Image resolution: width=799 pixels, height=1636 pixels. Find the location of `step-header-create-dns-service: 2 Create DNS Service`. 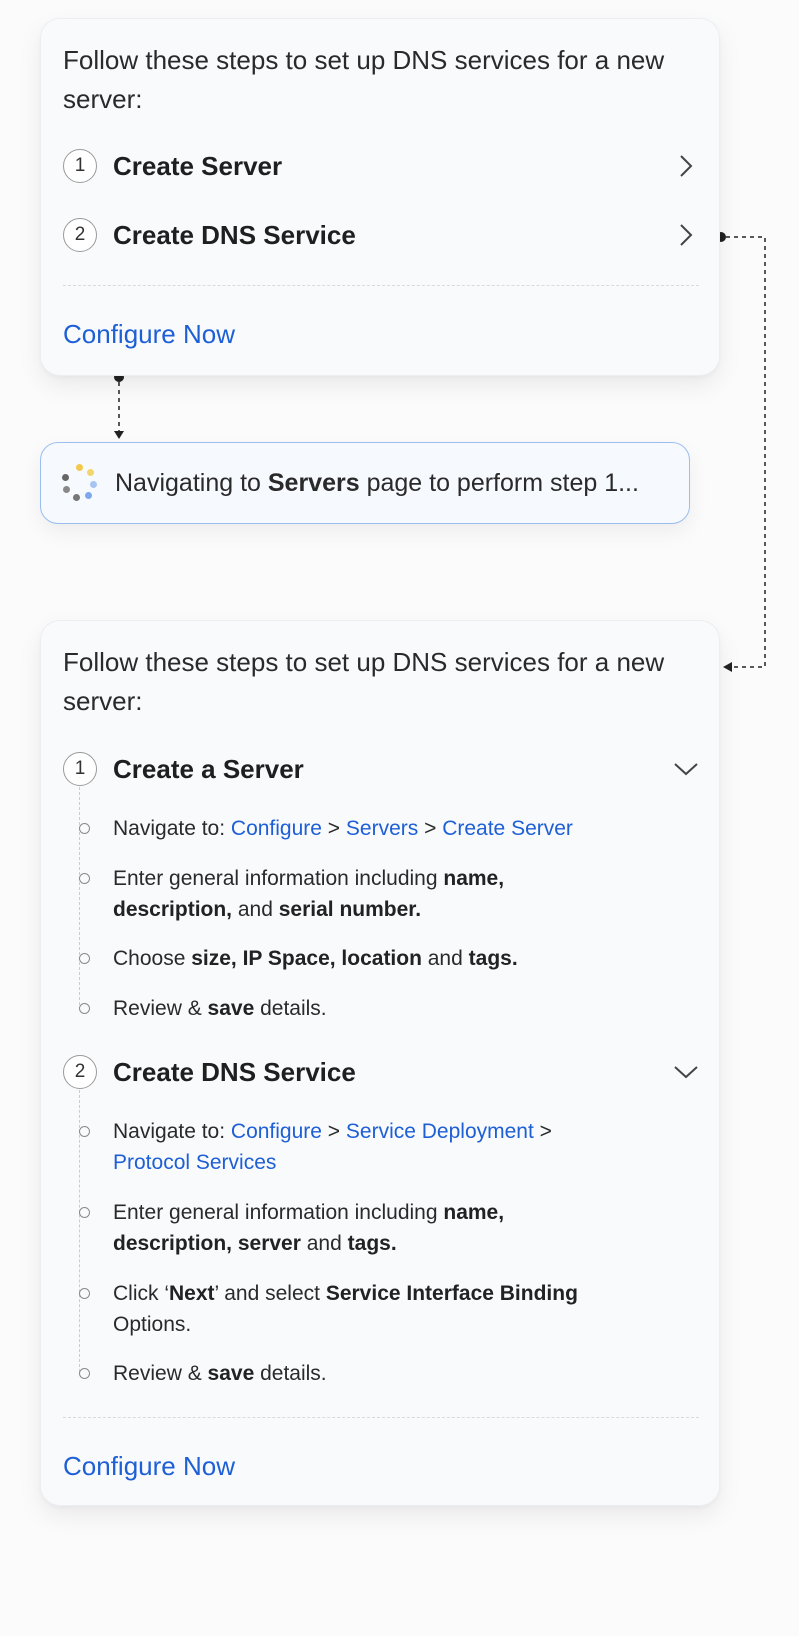

step-header-create-dns-service: 2 Create DNS Service is located at coordinates (381, 1072).